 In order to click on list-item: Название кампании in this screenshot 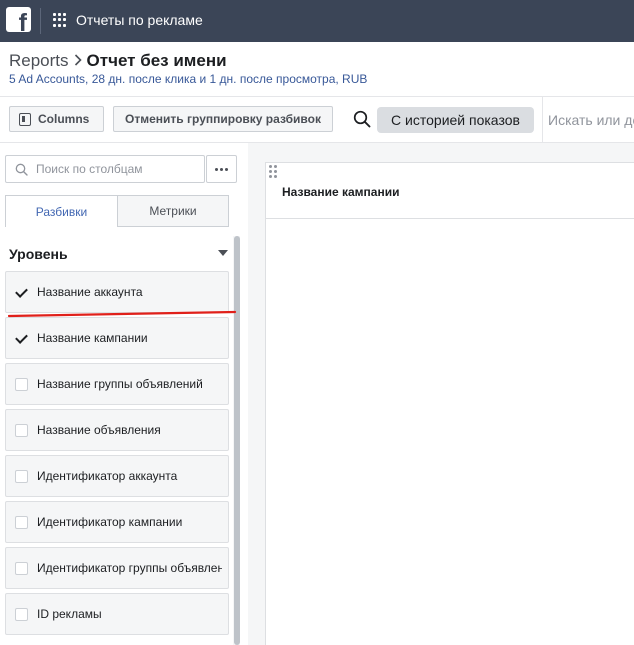, I will do `click(117, 338)`.